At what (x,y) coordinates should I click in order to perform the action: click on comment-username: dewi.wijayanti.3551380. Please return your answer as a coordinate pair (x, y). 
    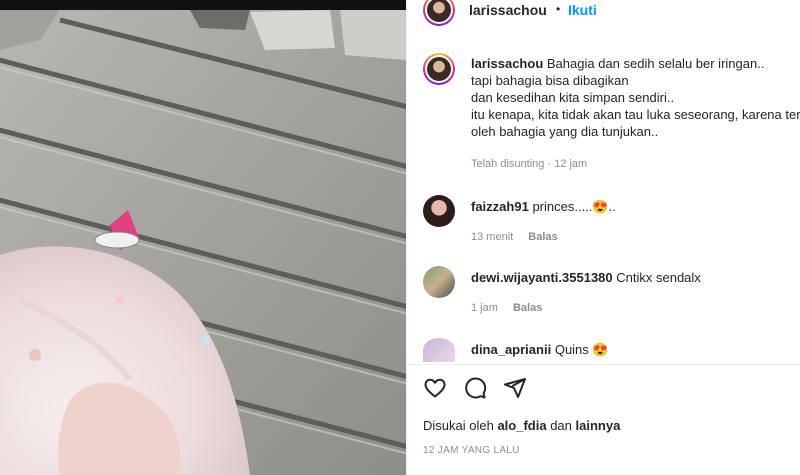
    Looking at the image, I should click on (542, 277).